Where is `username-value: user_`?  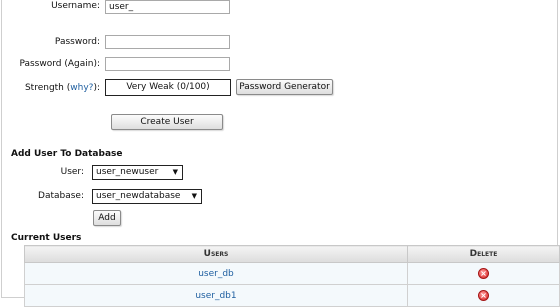
username-value: user_ is located at coordinates (121, 7).